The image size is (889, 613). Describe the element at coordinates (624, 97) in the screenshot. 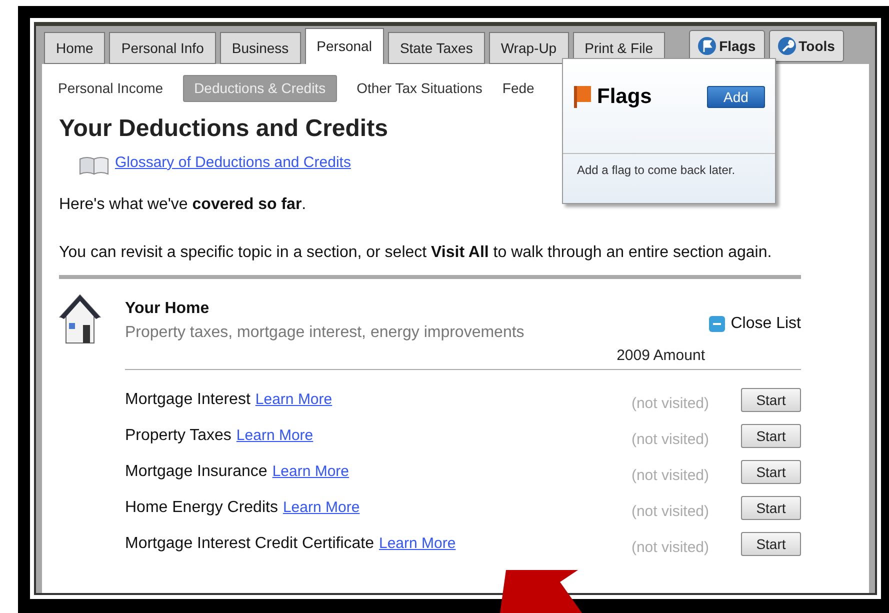

I see `popup-title: Flags` at that location.